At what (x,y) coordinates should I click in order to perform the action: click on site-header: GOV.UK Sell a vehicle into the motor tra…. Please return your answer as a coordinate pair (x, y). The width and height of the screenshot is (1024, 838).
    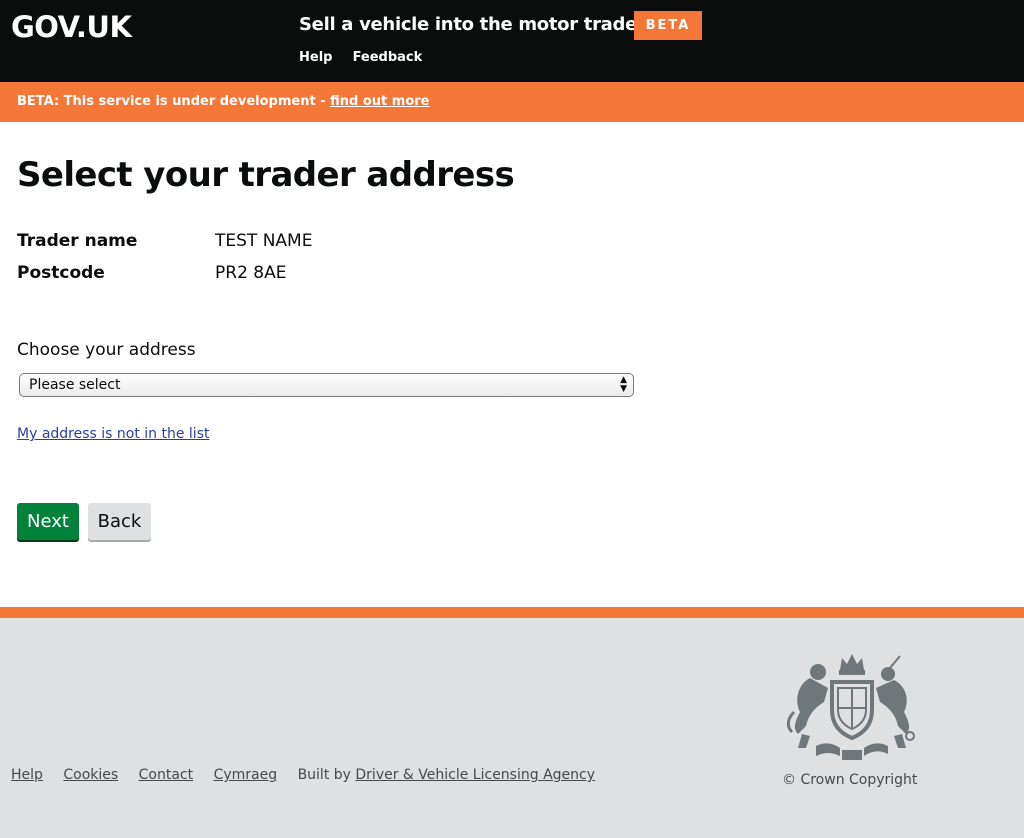
    Looking at the image, I should click on (512, 41).